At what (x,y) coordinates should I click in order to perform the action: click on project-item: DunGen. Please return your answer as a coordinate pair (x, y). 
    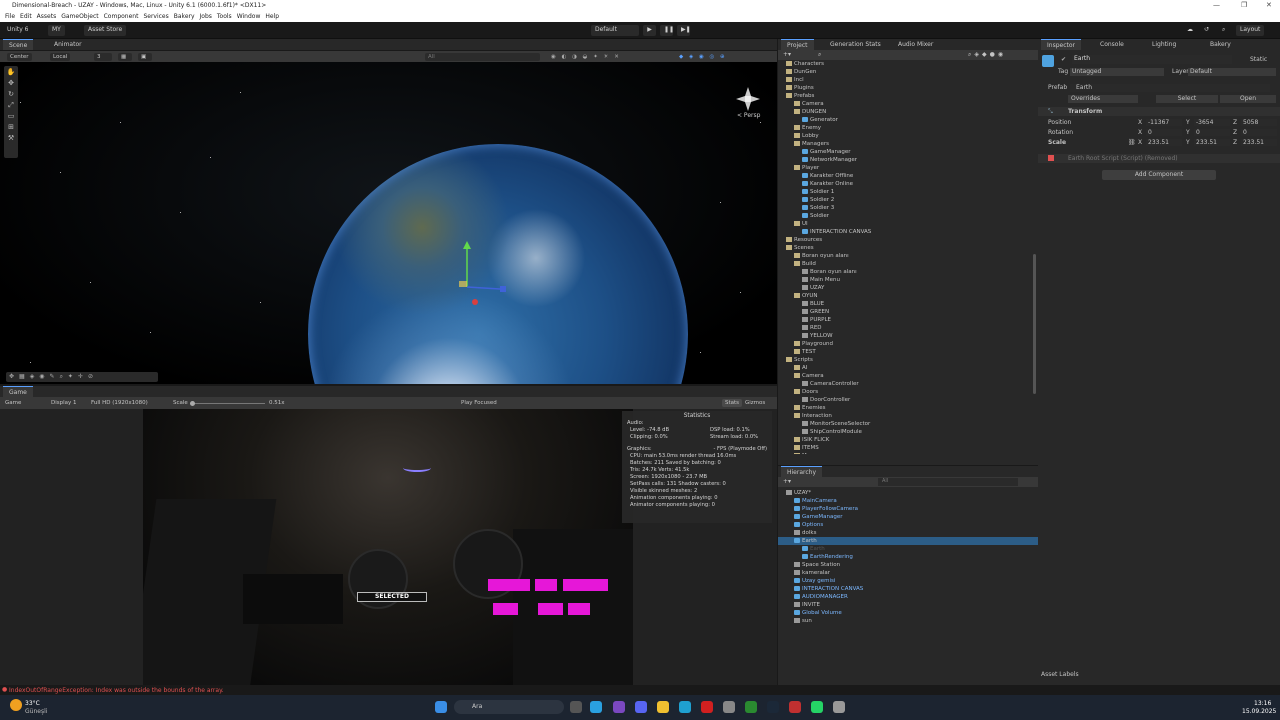
    Looking at the image, I should click on (904, 72).